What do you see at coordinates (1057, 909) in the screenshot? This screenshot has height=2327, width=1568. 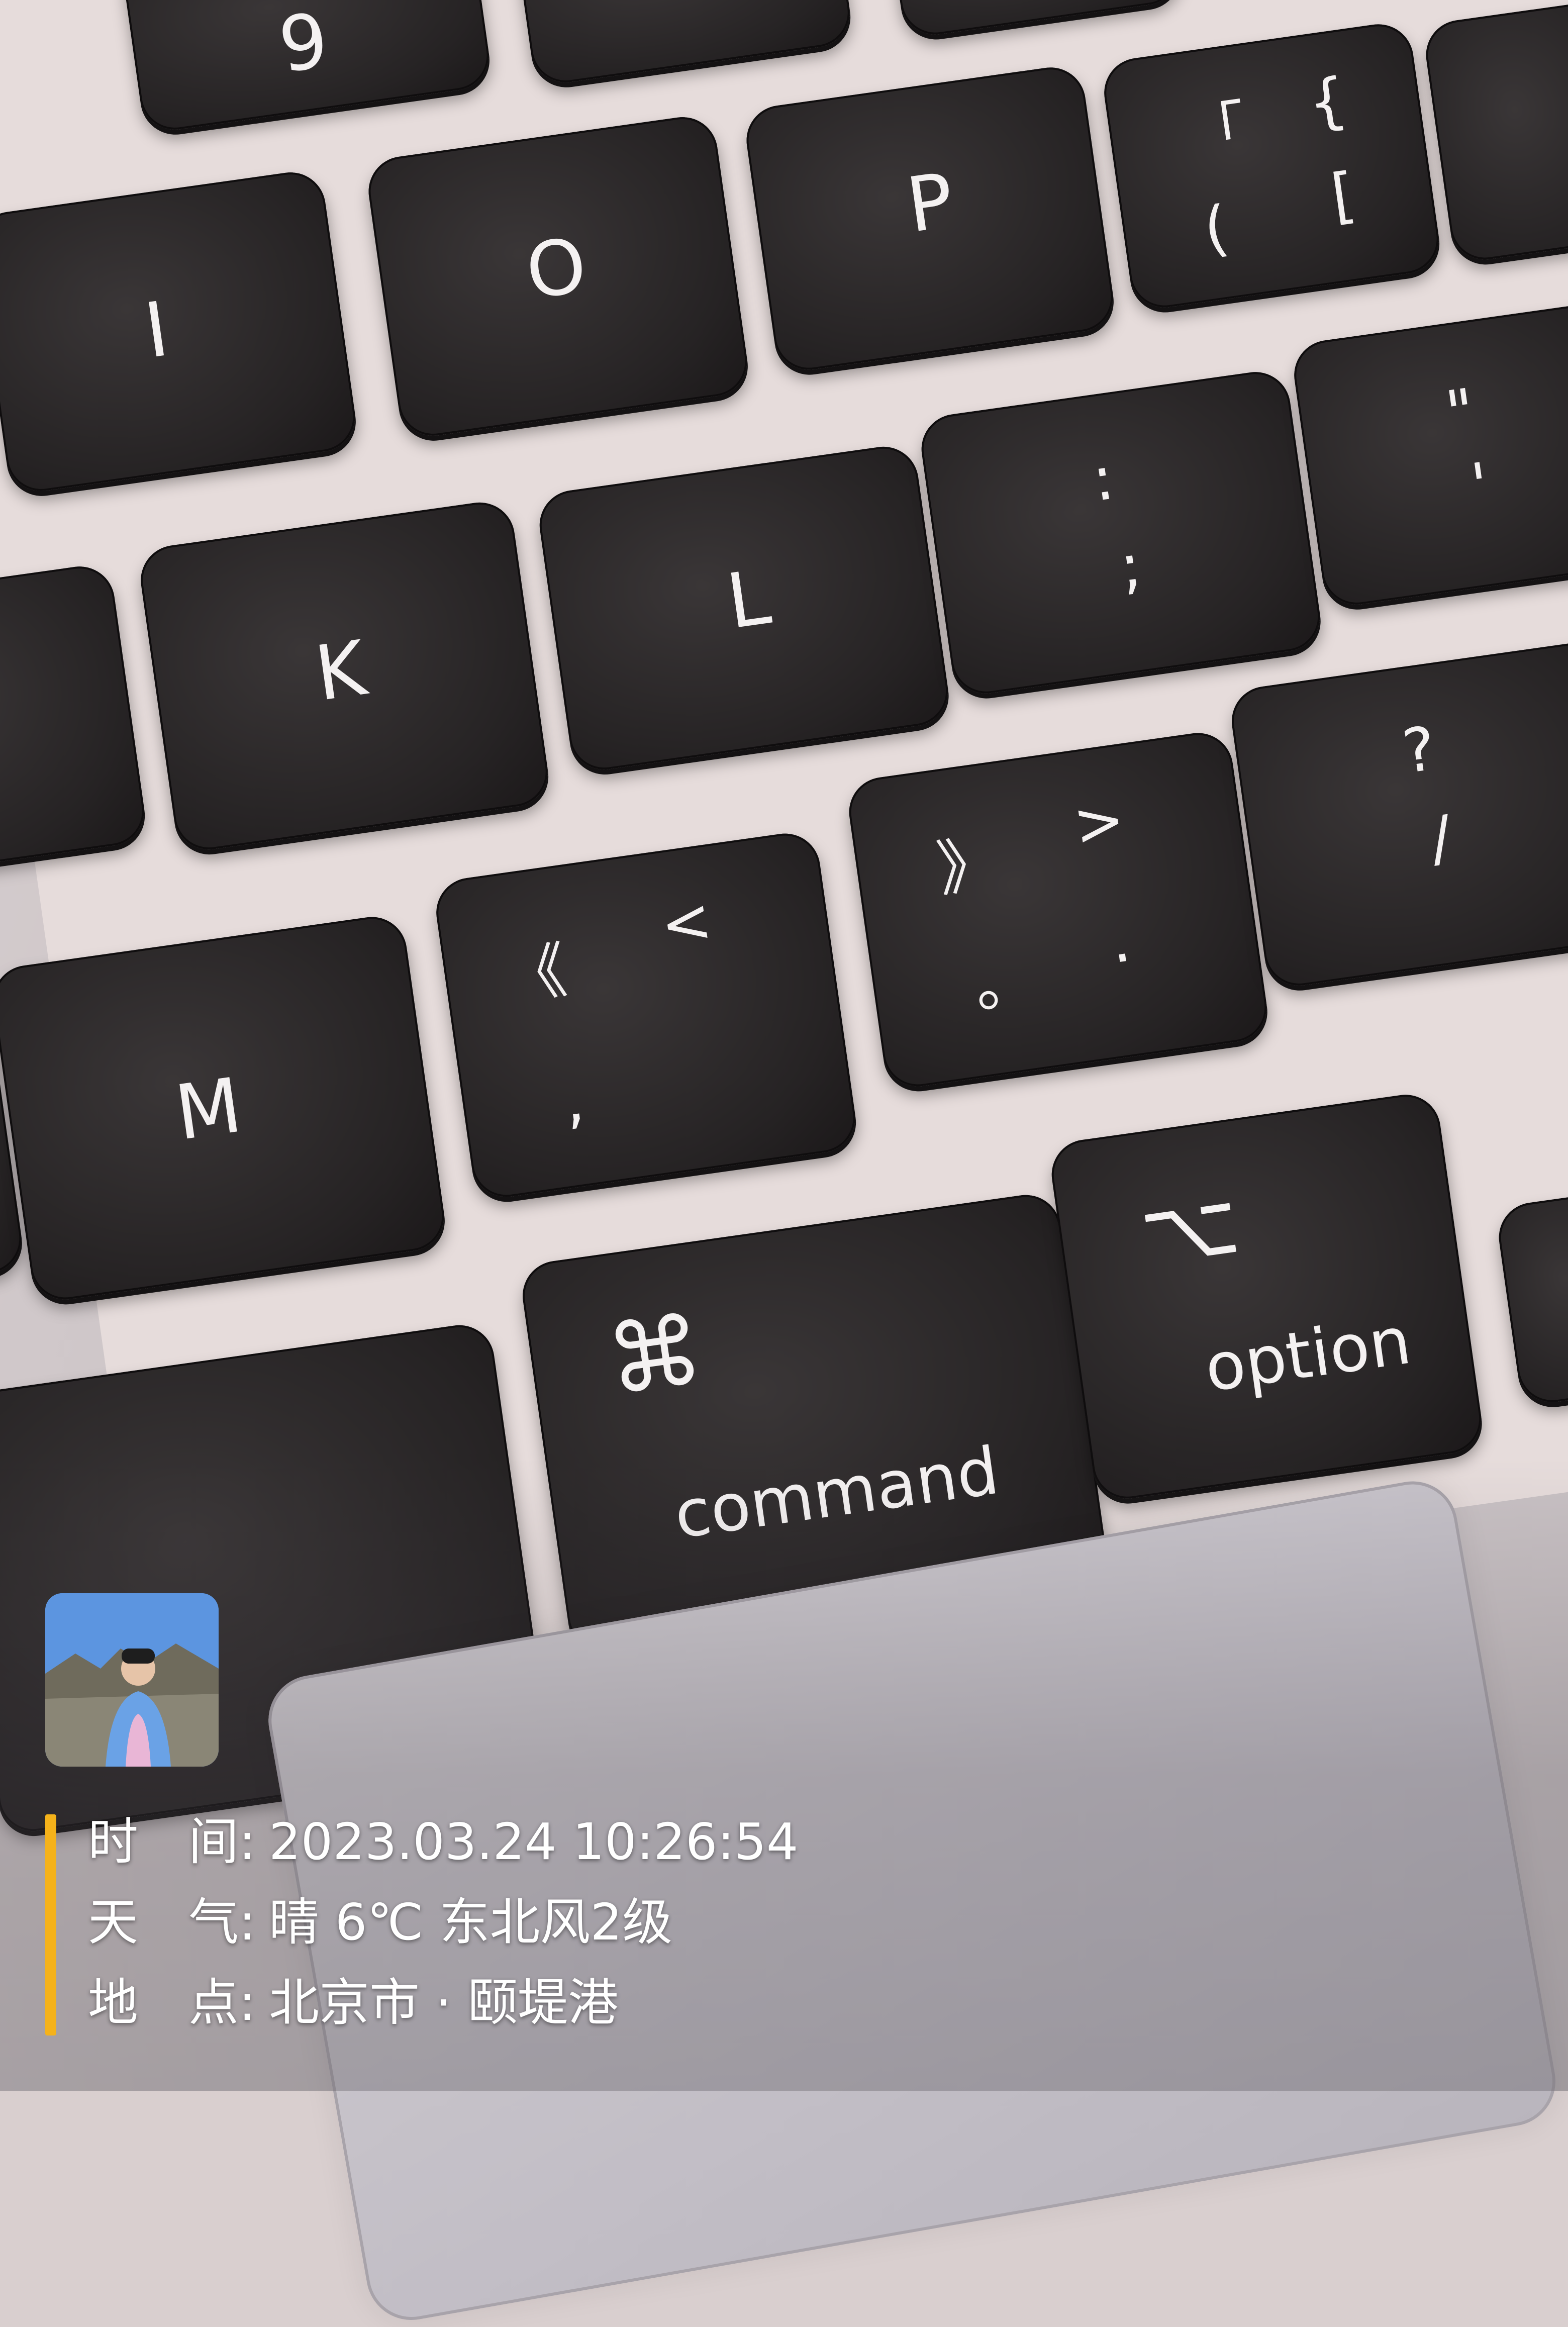 I see `key-period: 》 > 。 .` at bounding box center [1057, 909].